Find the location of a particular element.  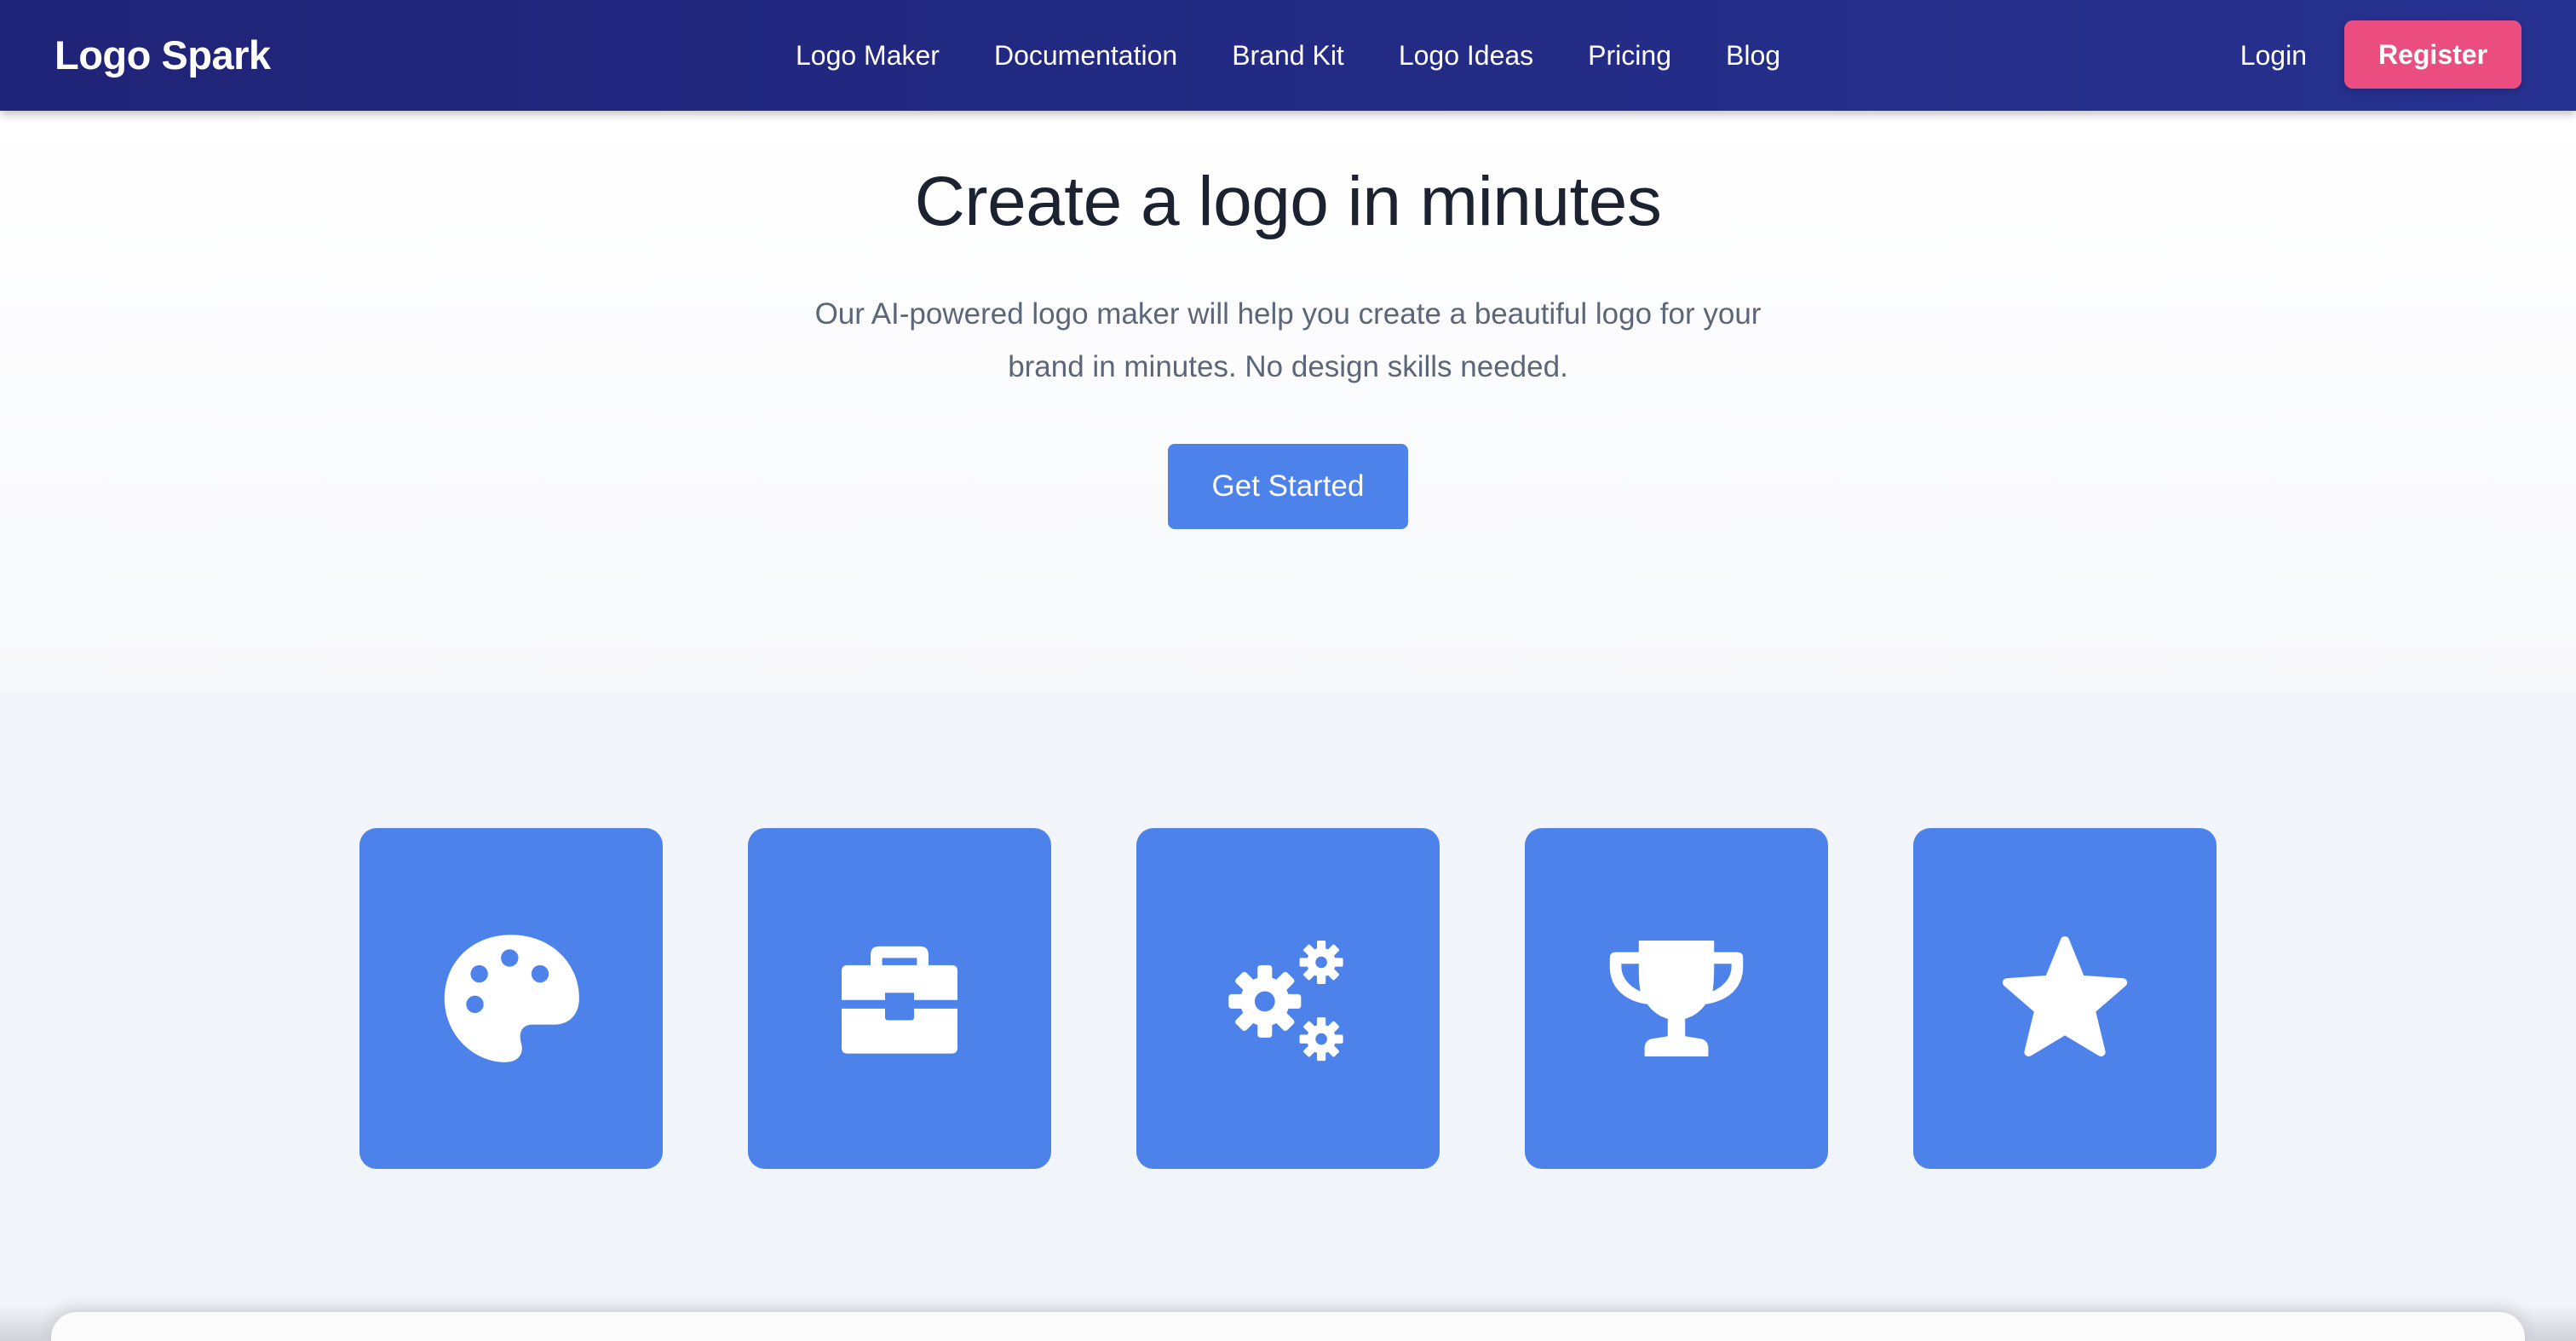

get-started-button: Get Started is located at coordinates (1288, 487).